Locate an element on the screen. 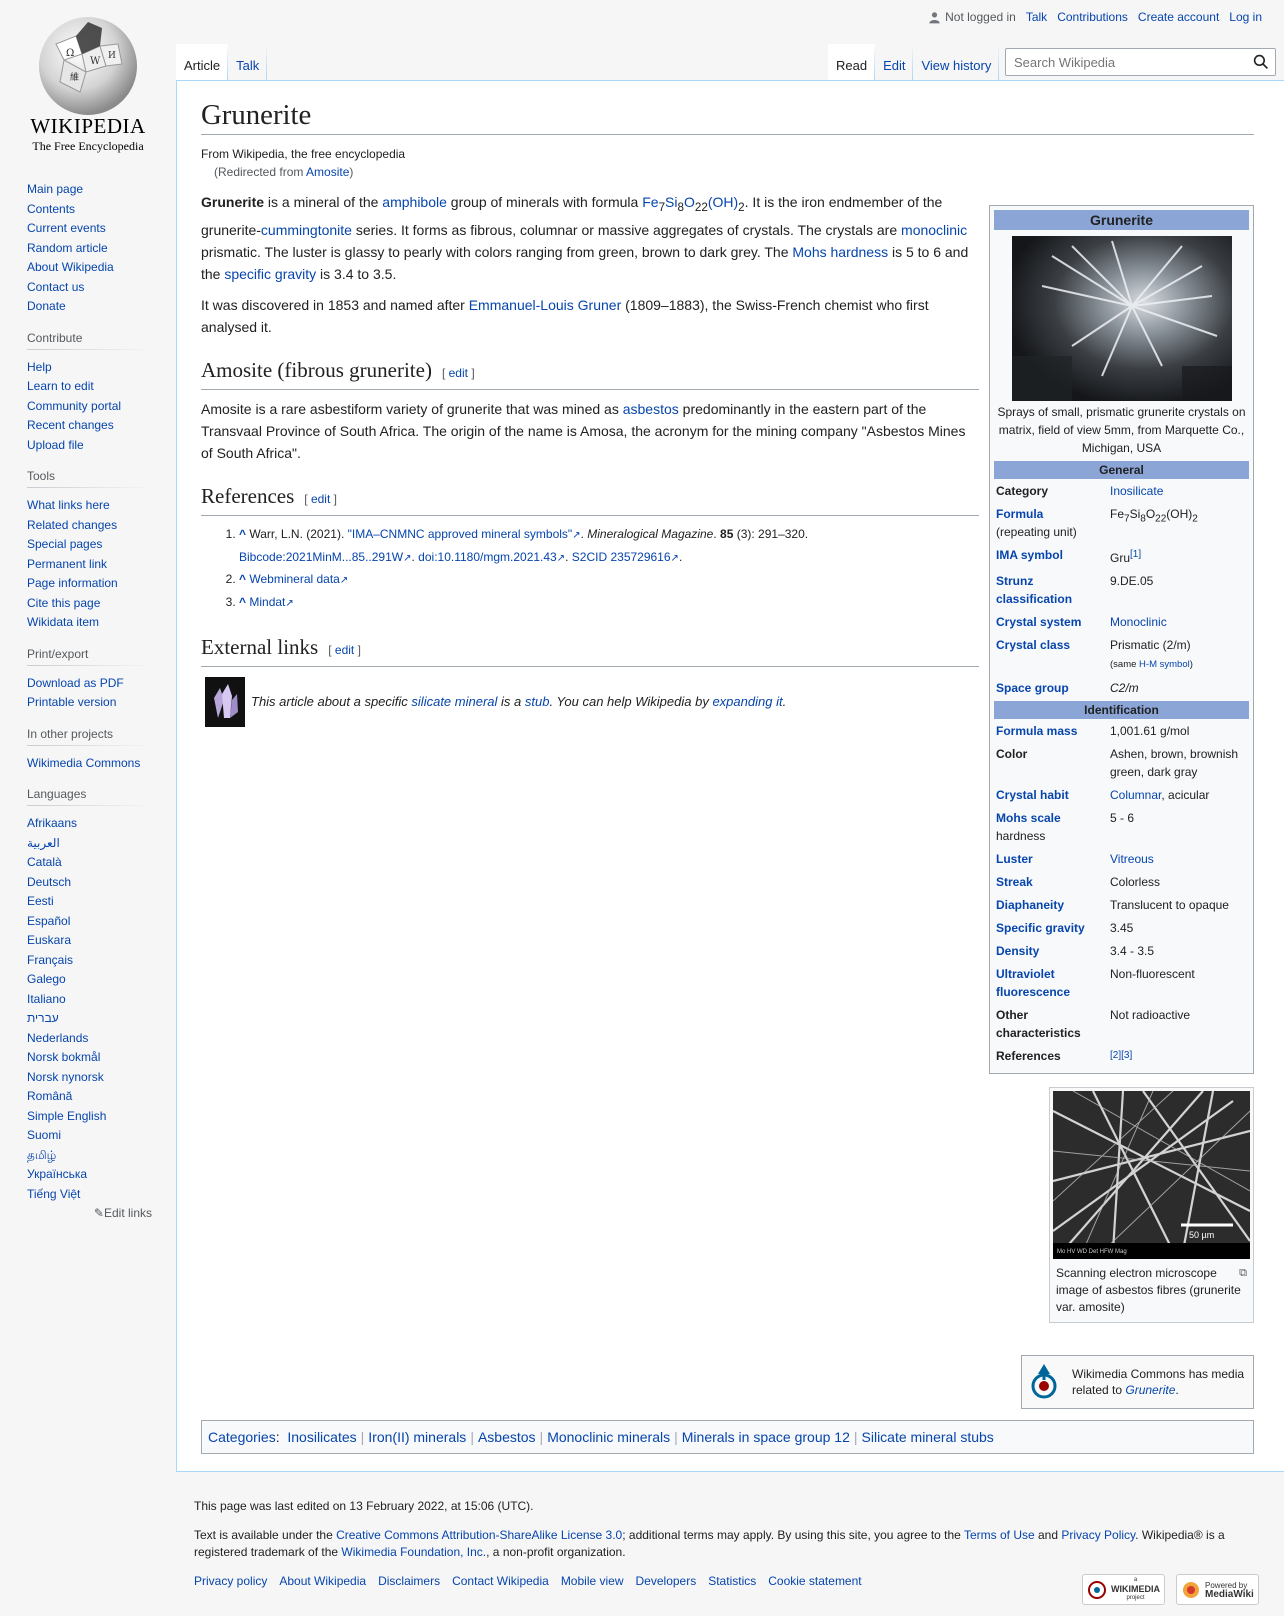  language-link: Galego is located at coordinates (46, 979).